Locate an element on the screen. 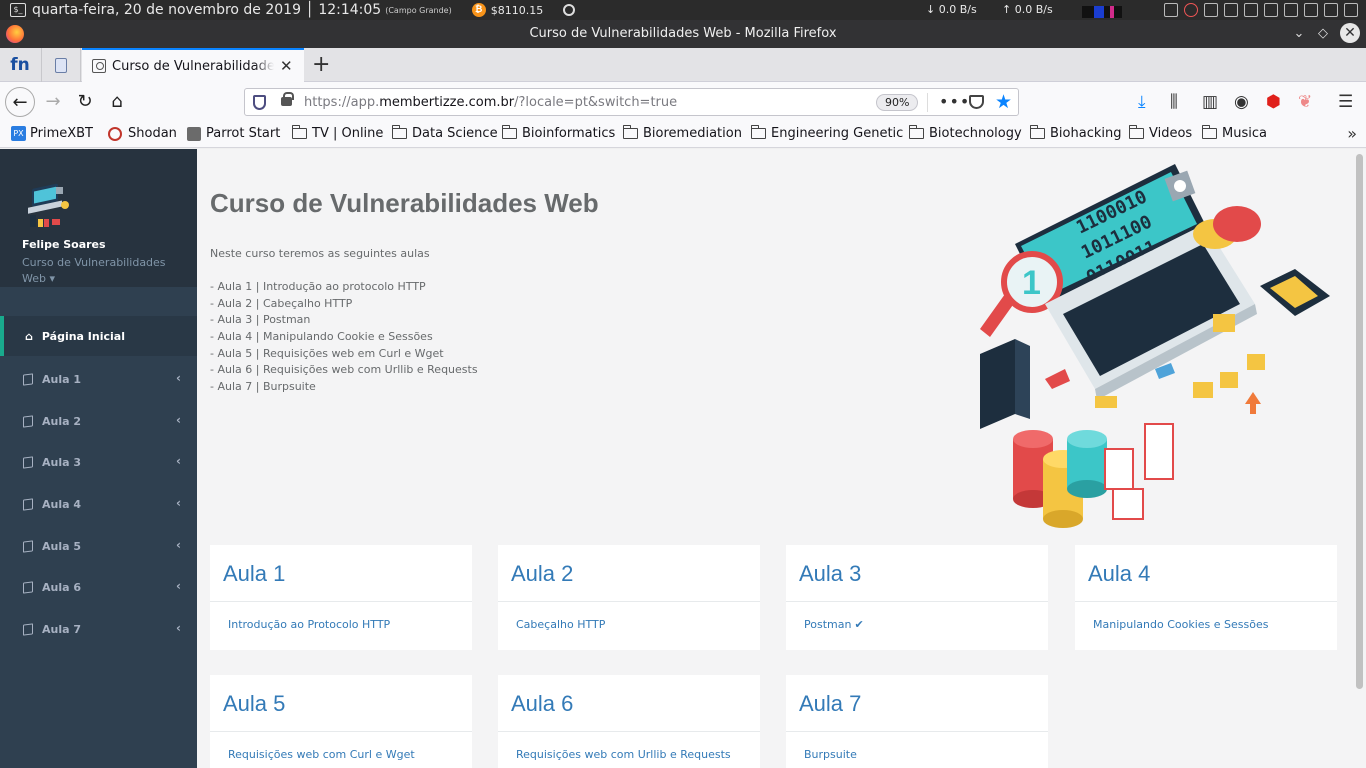  wifi-icon is located at coordinates (1251, 10).